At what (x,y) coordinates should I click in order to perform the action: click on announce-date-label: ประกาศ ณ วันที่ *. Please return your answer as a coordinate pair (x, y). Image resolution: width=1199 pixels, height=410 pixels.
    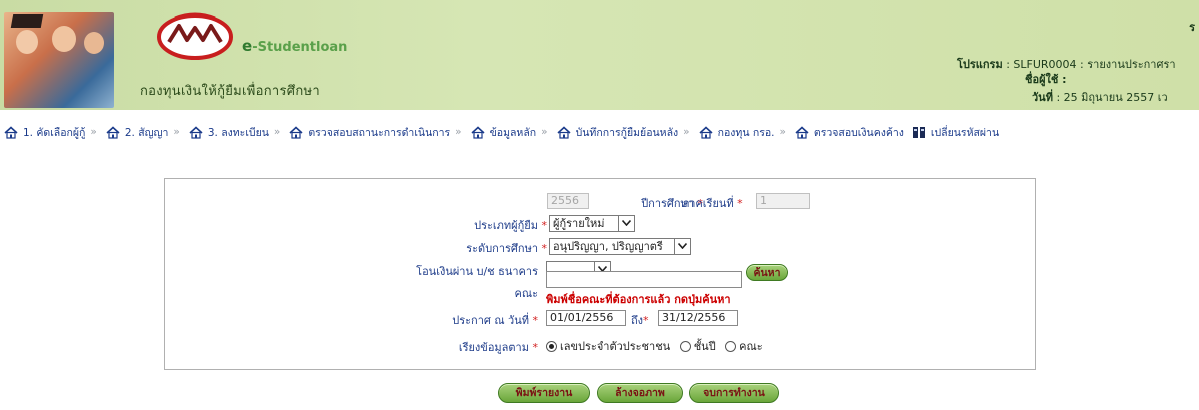
    Looking at the image, I should click on (495, 320).